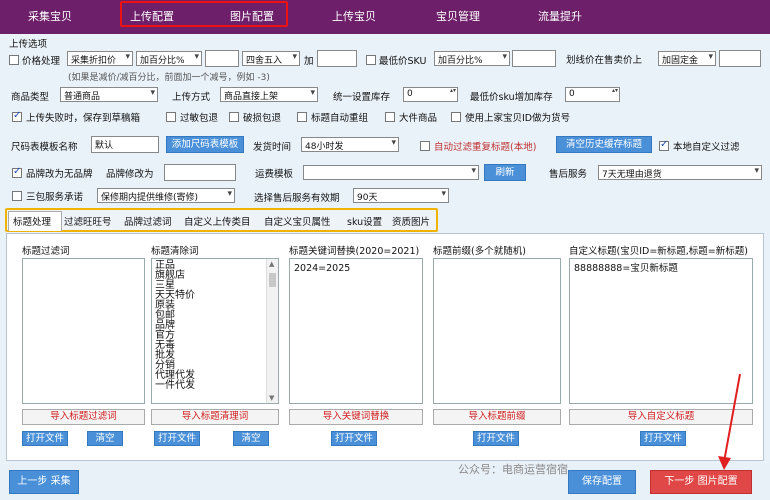  What do you see at coordinates (309, 61) in the screenshot?
I see `add-label: 加` at bounding box center [309, 61].